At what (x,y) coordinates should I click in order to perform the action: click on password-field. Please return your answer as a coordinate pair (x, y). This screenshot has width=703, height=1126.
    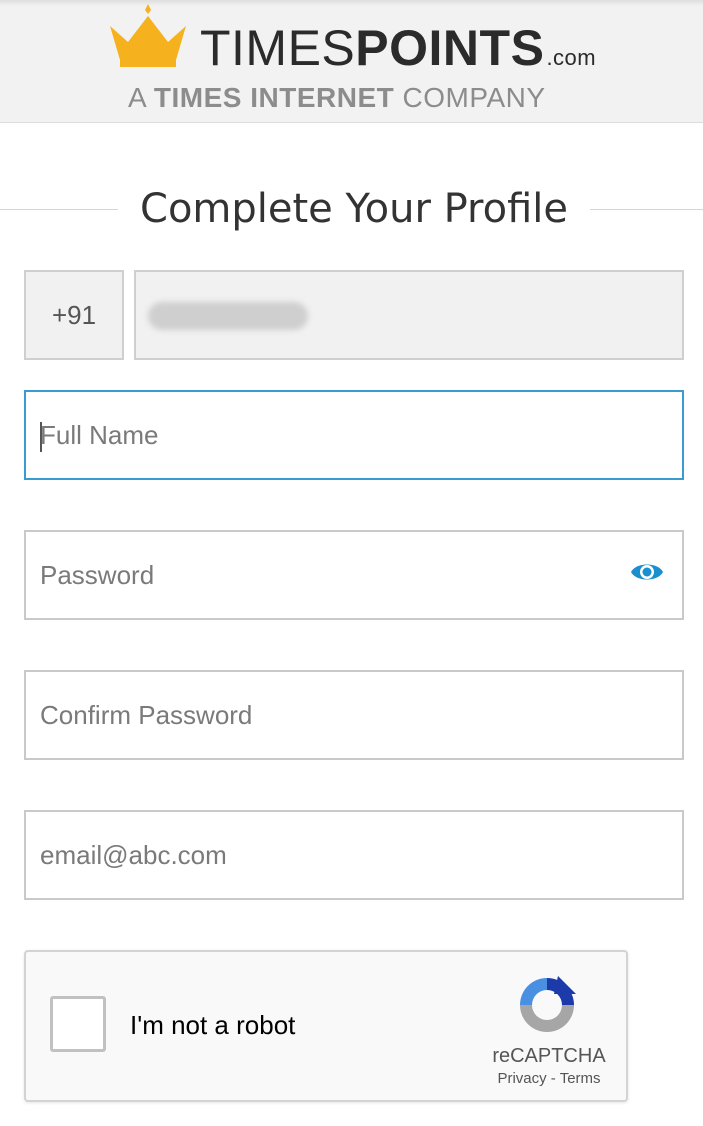
    Looking at the image, I should click on (354, 575).